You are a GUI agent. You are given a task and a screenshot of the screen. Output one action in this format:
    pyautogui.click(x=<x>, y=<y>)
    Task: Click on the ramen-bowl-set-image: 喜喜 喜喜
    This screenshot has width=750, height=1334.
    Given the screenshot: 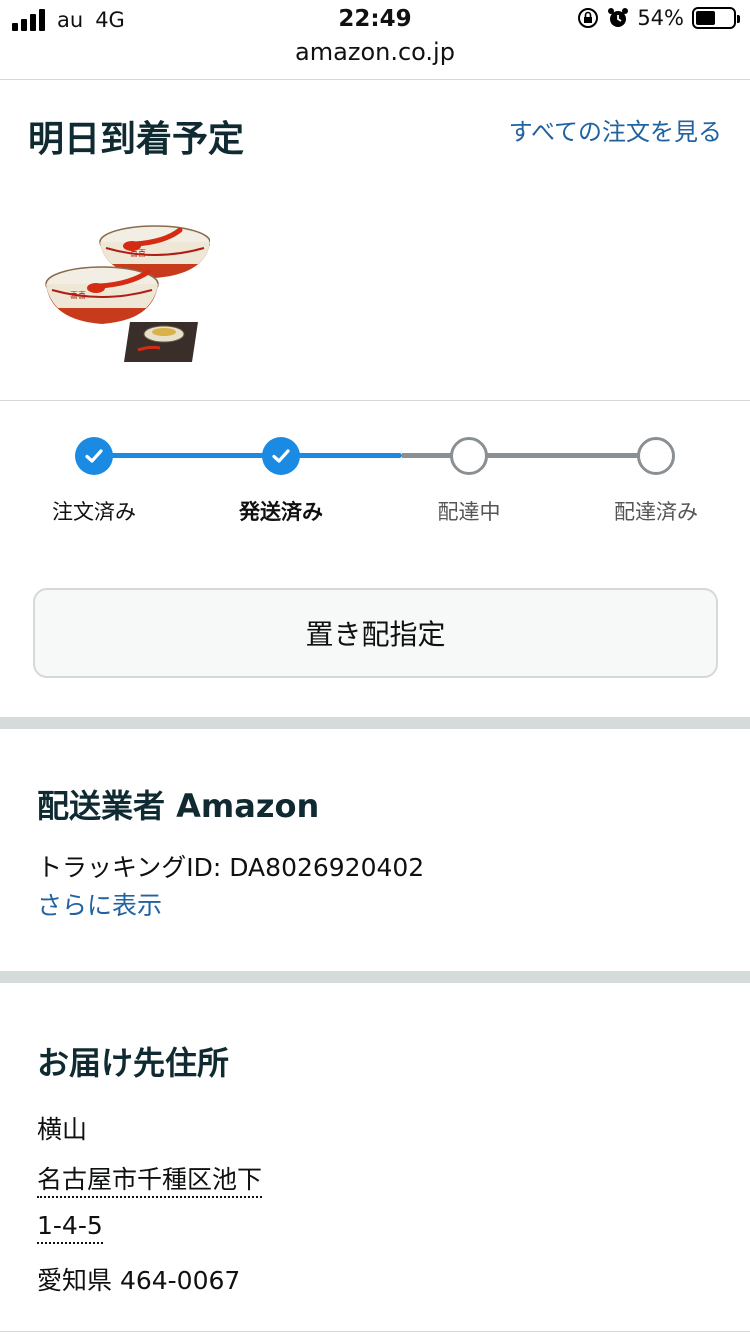 What is the action you would take?
    pyautogui.click(x=128, y=293)
    